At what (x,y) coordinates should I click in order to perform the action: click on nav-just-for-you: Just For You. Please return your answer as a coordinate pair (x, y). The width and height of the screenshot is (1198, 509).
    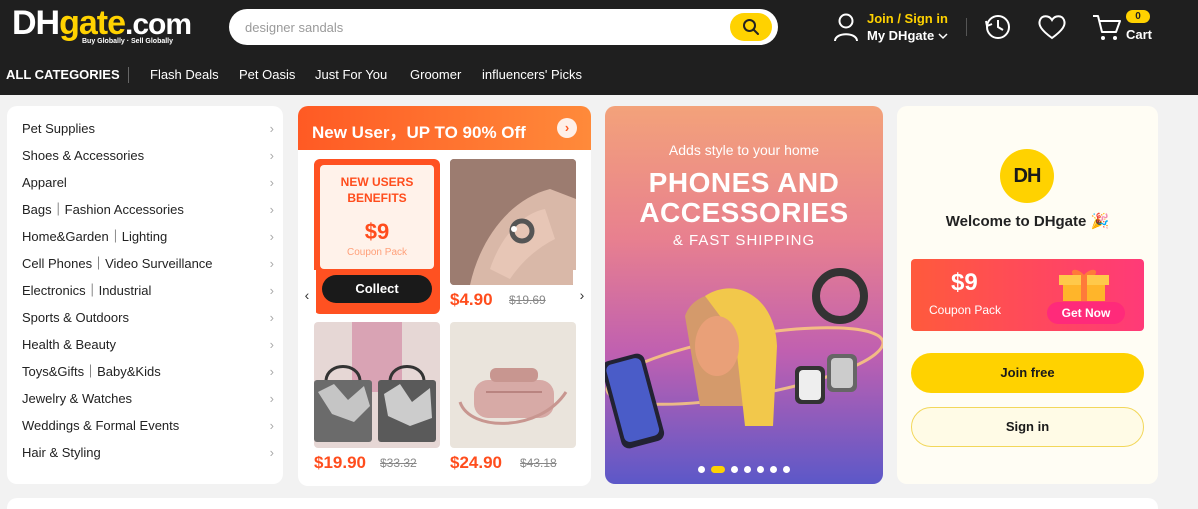
    Looking at the image, I should click on (351, 74).